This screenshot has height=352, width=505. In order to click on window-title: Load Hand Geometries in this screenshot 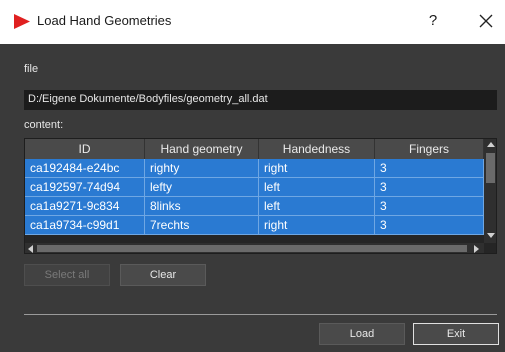, I will do `click(104, 20)`.